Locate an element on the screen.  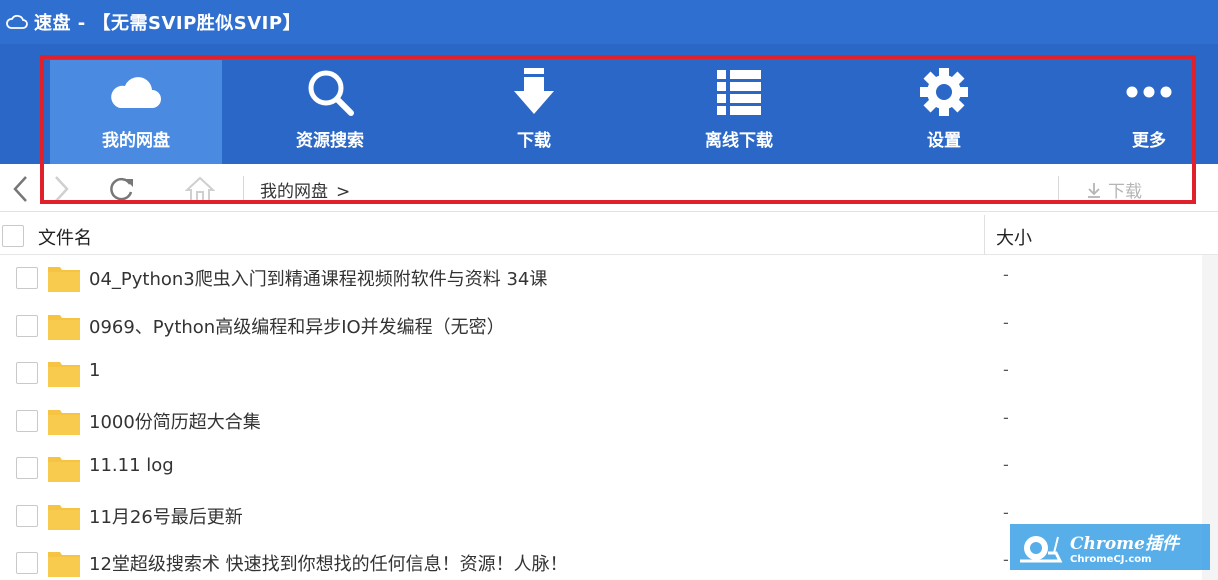
tab-label: 离线下载 is located at coordinates (739, 141).